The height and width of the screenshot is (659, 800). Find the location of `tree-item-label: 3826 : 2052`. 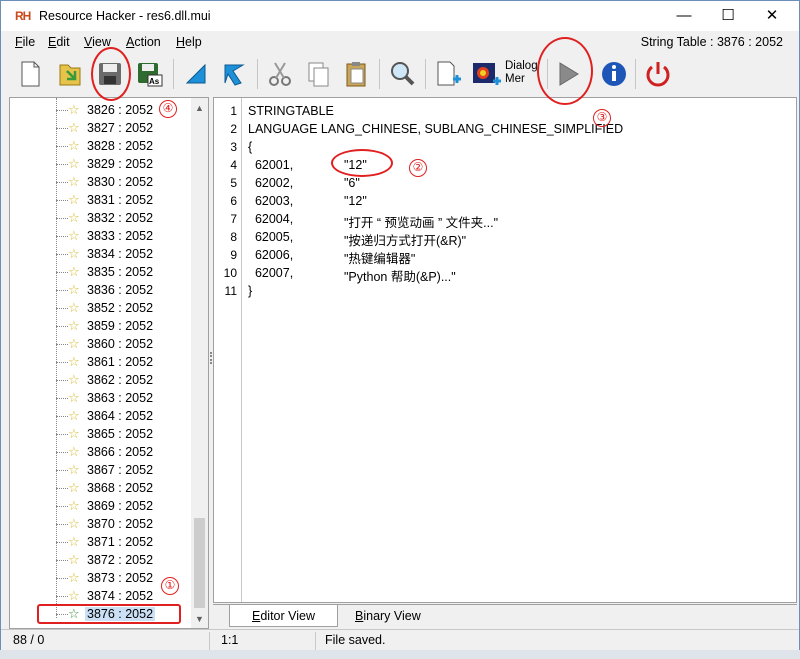

tree-item-label: 3826 : 2052 is located at coordinates (120, 110).